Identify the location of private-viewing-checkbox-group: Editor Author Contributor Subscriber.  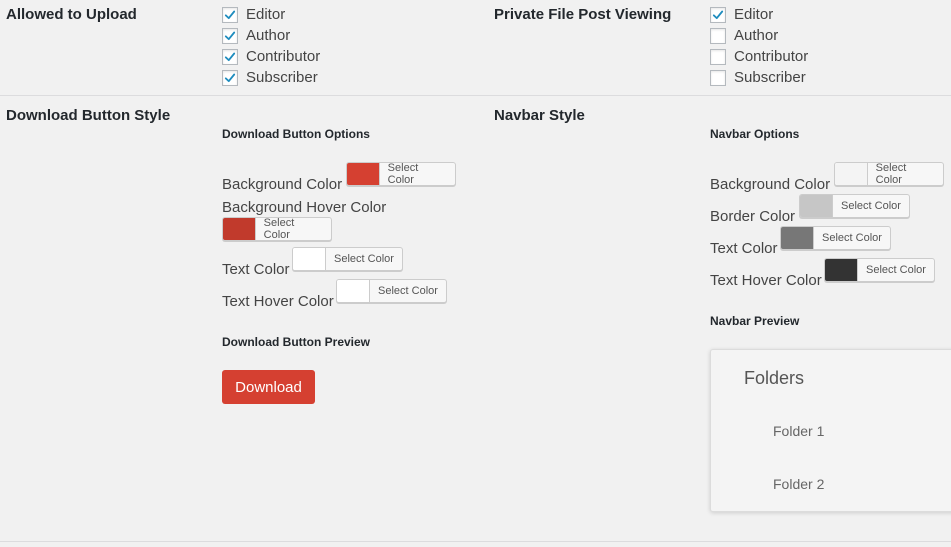
(759, 46).